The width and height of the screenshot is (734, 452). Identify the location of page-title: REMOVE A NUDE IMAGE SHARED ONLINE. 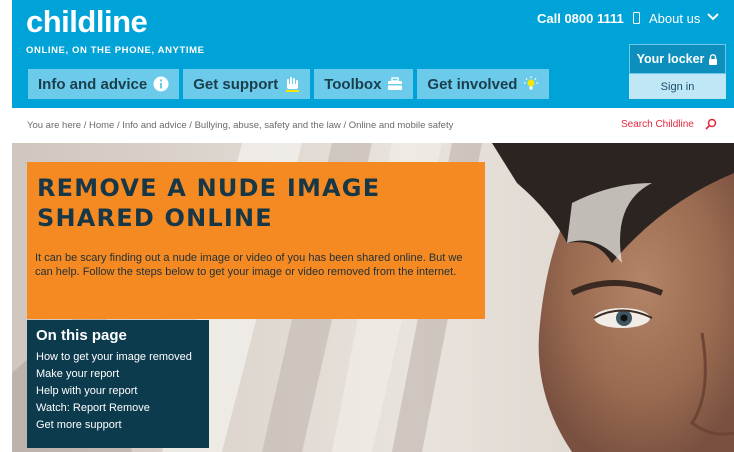
(209, 203).